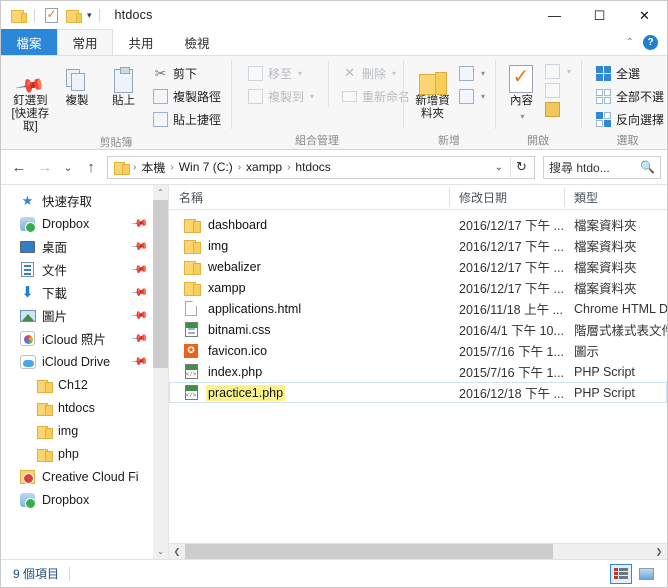 The height and width of the screenshot is (588, 668). What do you see at coordinates (77, 338) in the screenshot?
I see `sidebar-item-icloud-照片: iCloud 照片 📌` at bounding box center [77, 338].